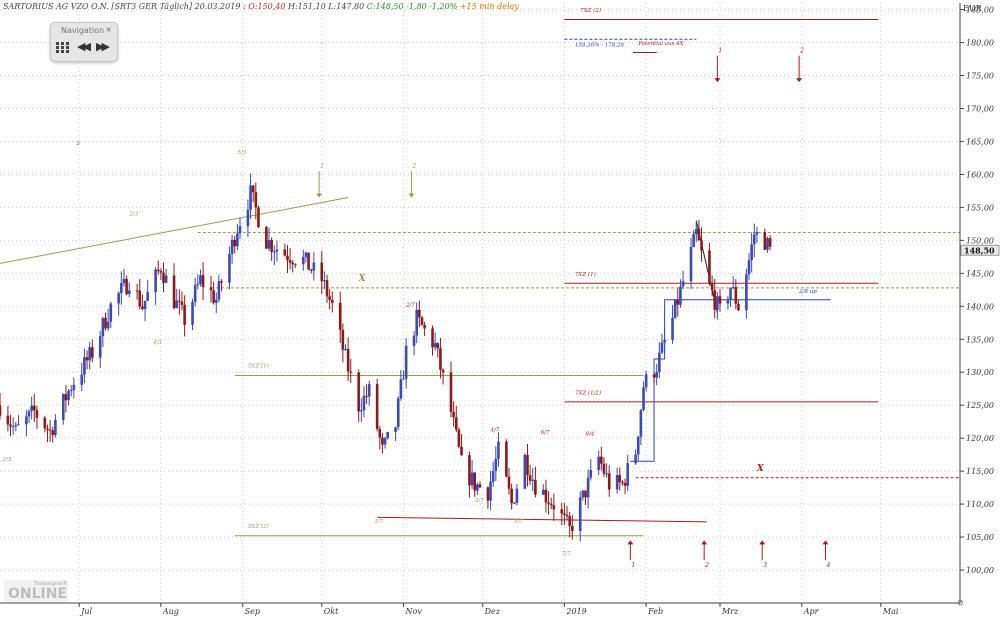 The height and width of the screenshot is (621, 1000). What do you see at coordinates (103, 46) in the screenshot?
I see `forward-icon: ▶▶` at bounding box center [103, 46].